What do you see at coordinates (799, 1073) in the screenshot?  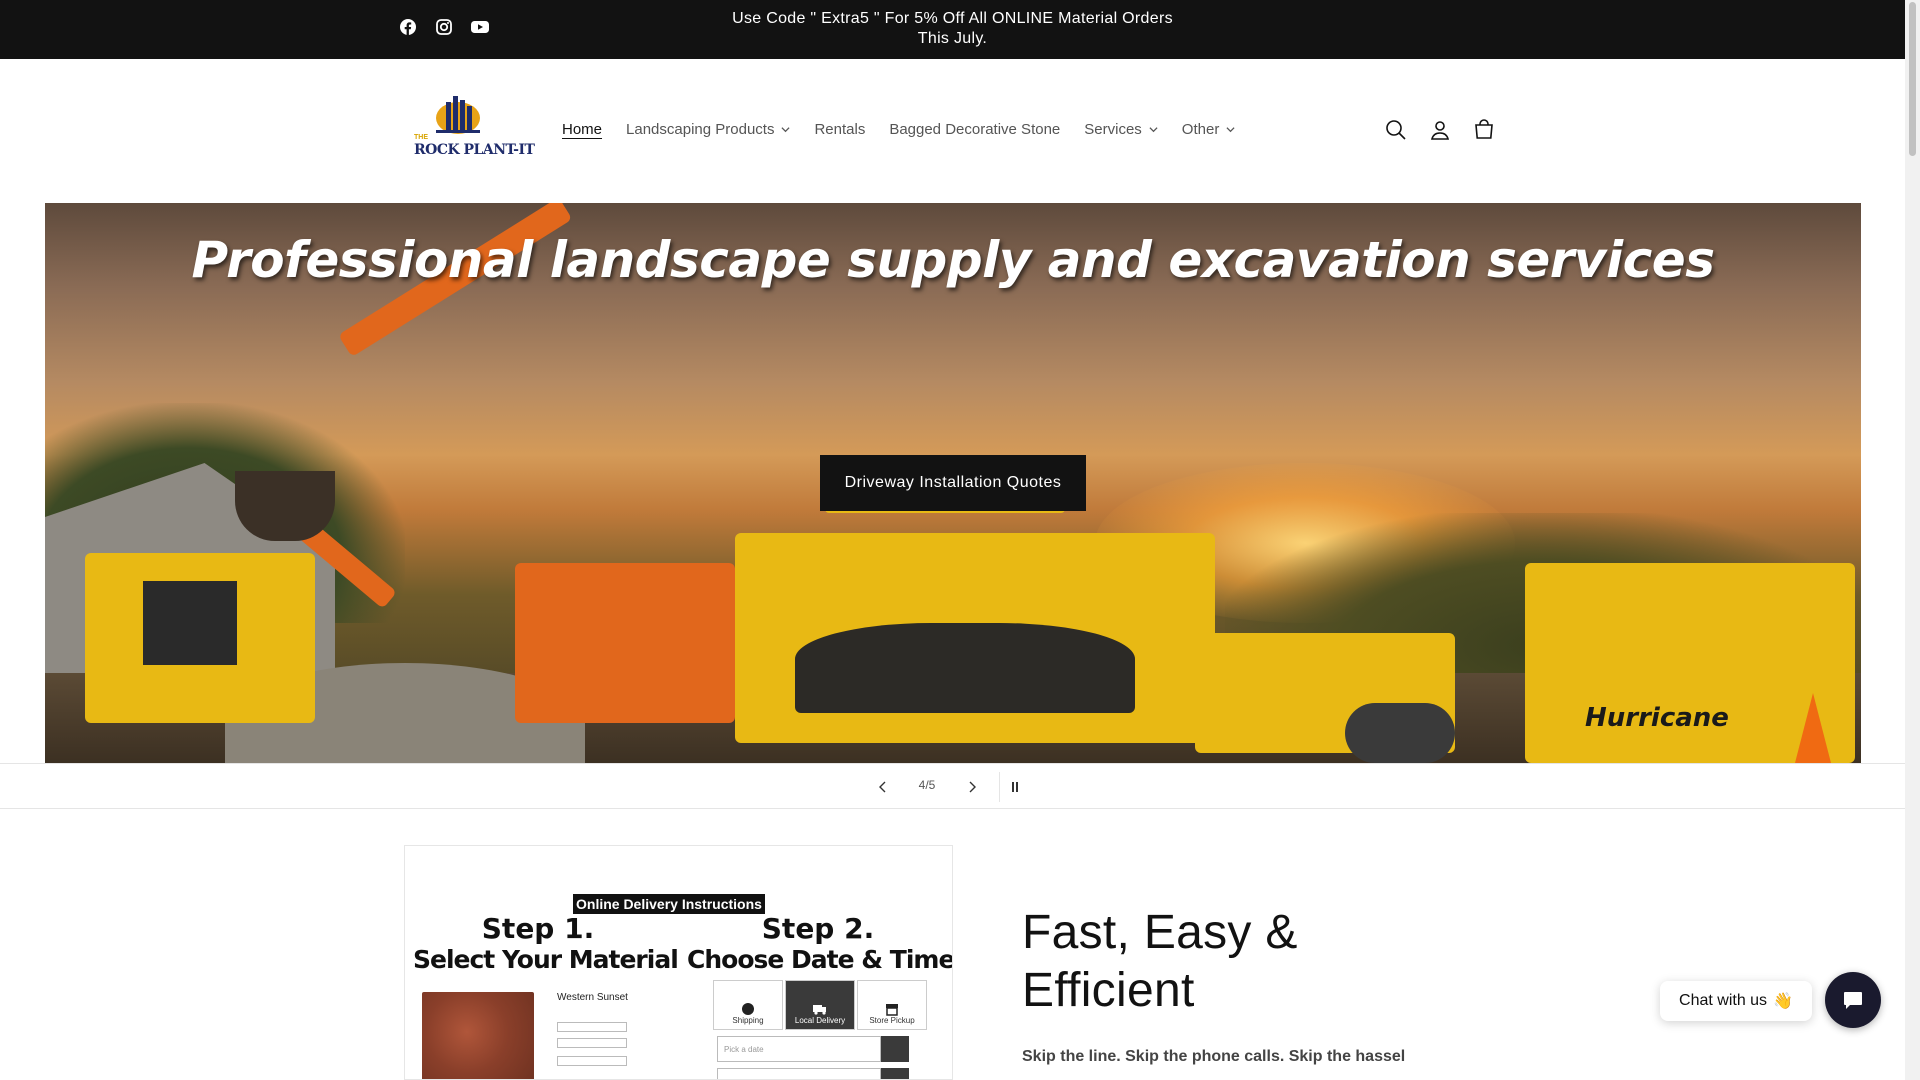 I see `time-field` at bounding box center [799, 1073].